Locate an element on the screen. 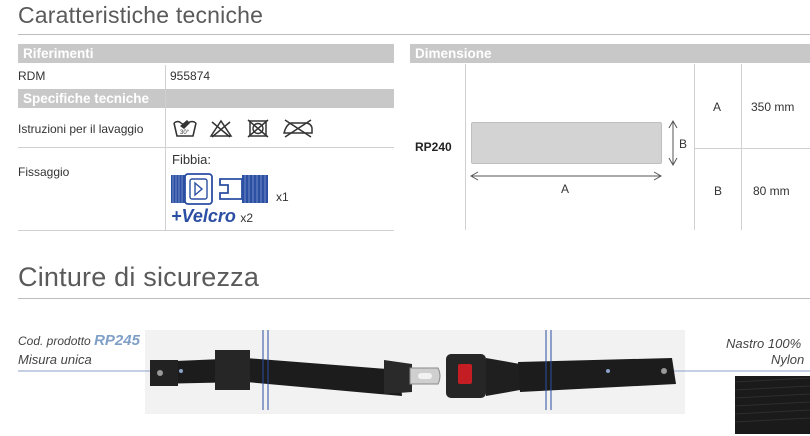  dim-row-b-value: 80 mm is located at coordinates (771, 191).